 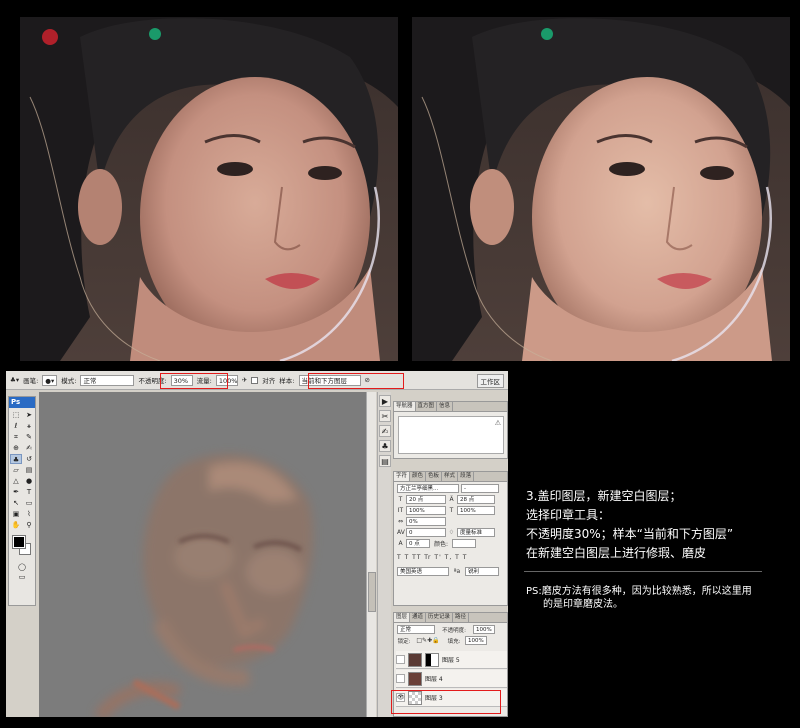 What do you see at coordinates (402, 476) in the screenshot?
I see `tab-character: 字符` at bounding box center [402, 476].